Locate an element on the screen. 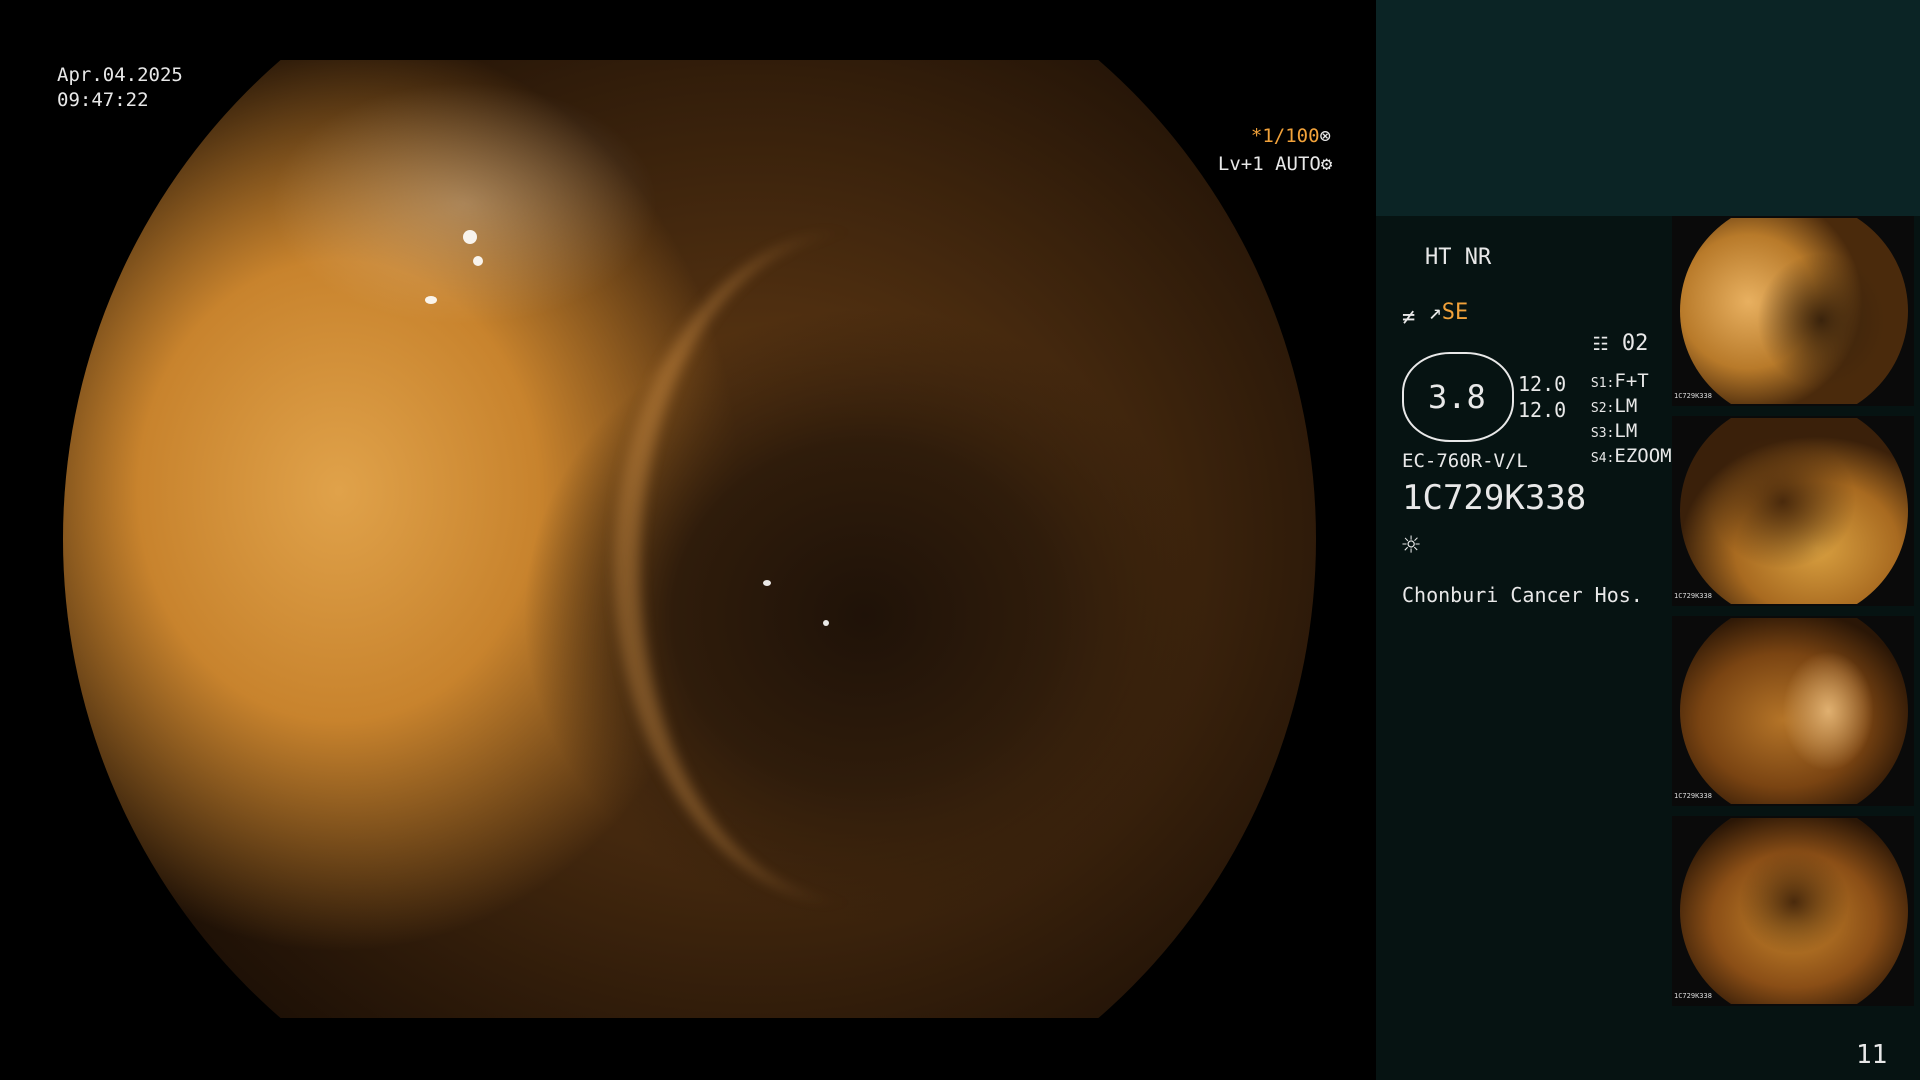 This screenshot has height=1080, width=1920. structure-icon: ≠ is located at coordinates (1409, 317).